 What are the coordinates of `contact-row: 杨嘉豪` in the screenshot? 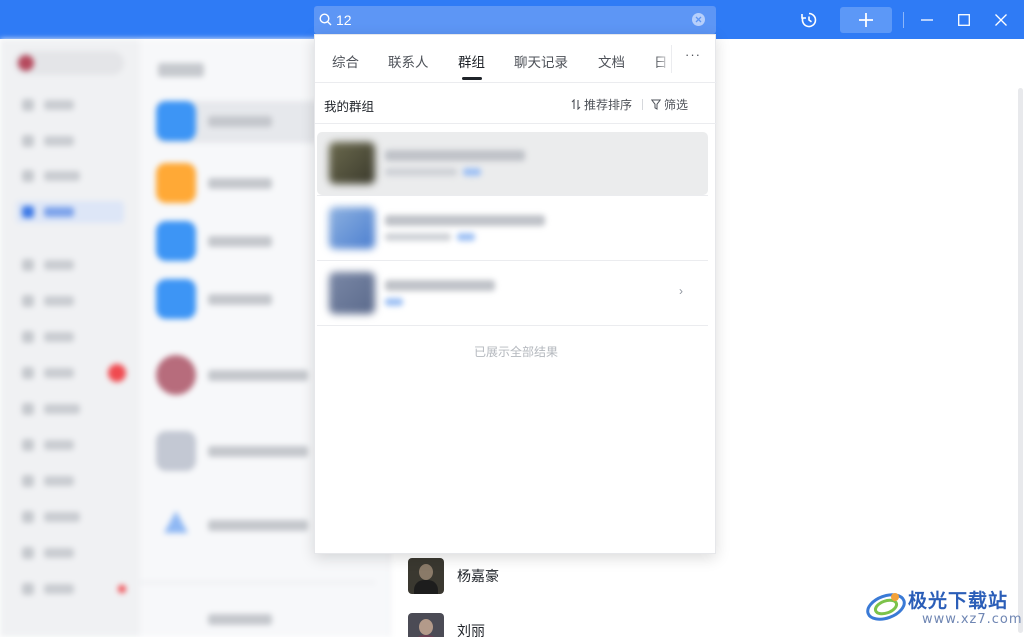 It's located at (558, 576).